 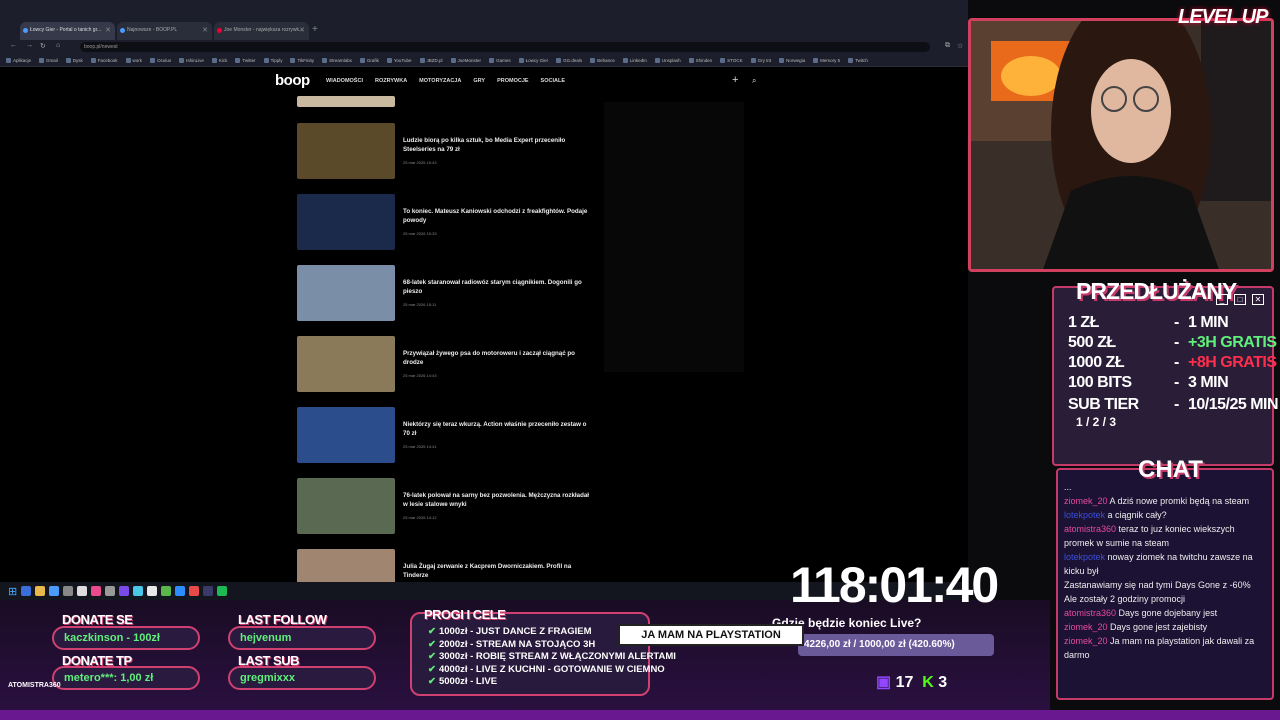 I want to click on bookmark-item: JoeMonster, so click(x=466, y=60).